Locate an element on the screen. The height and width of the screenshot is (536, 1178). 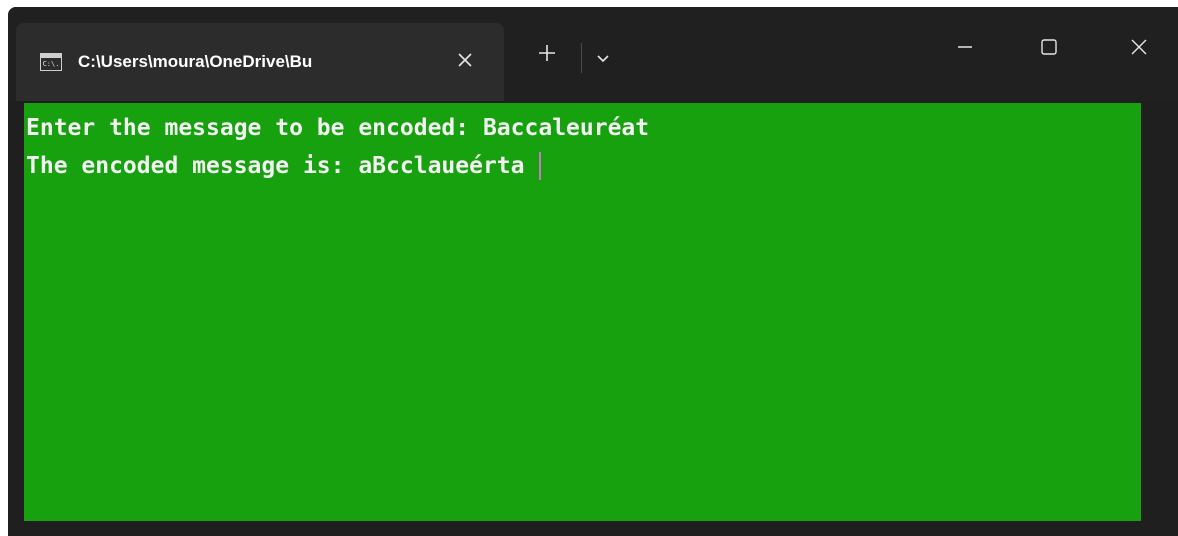
minimize-button is located at coordinates (965, 47).